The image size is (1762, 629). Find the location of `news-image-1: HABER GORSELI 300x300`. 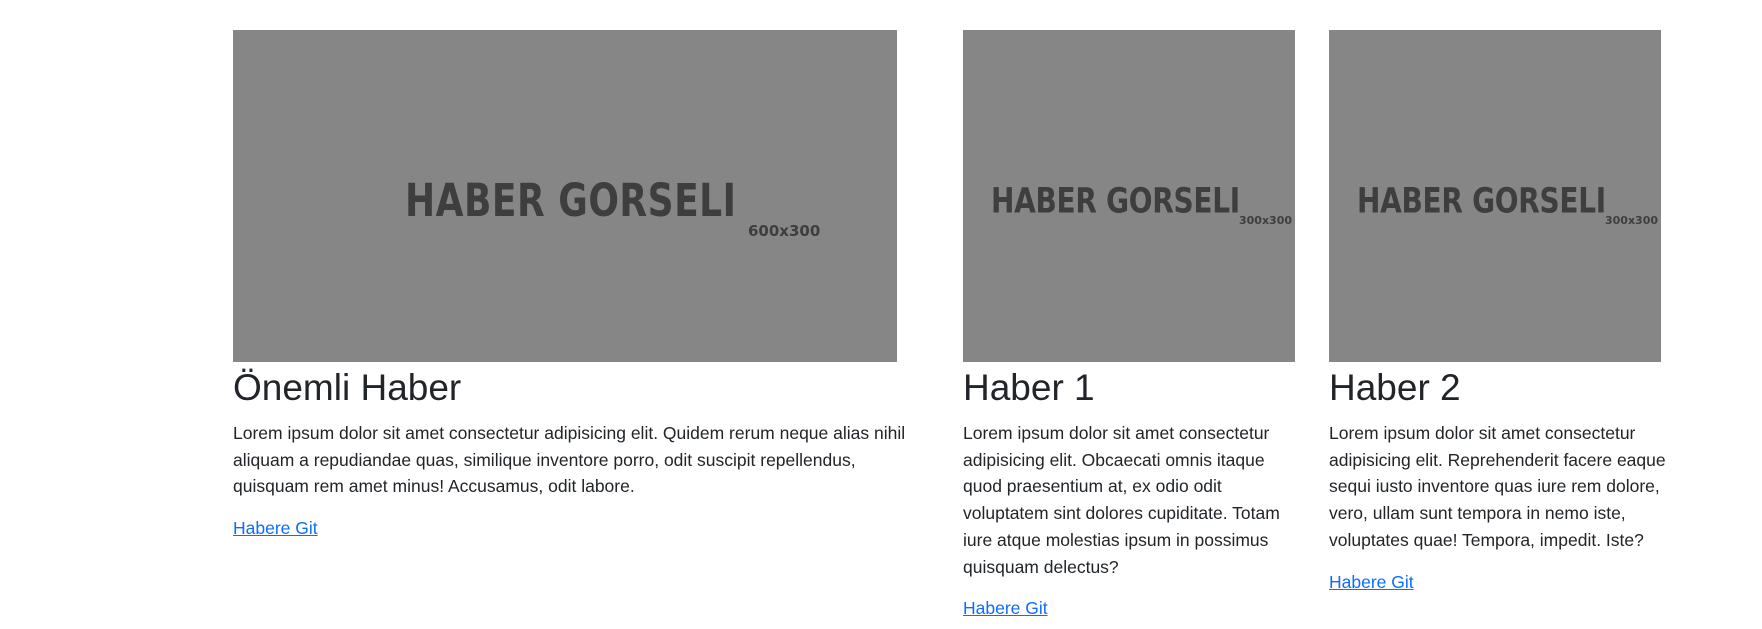

news-image-1: HABER GORSELI 300x300 is located at coordinates (1129, 196).